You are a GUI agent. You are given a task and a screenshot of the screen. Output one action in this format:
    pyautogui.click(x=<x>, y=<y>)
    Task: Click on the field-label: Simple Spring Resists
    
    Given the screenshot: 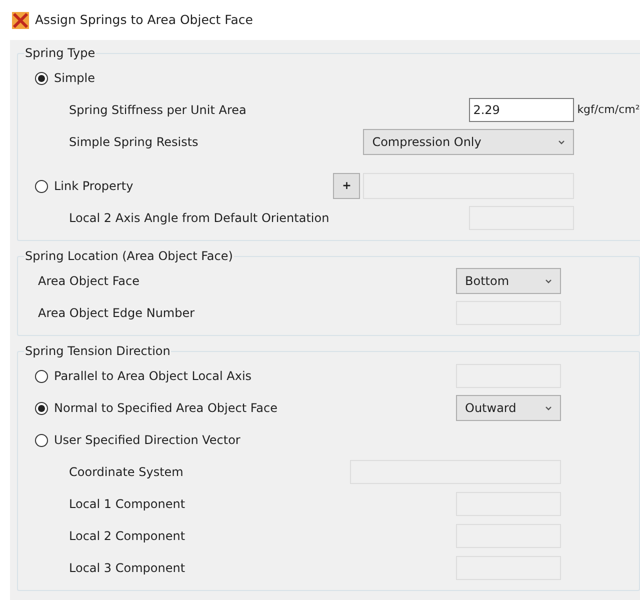 What is the action you would take?
    pyautogui.click(x=133, y=142)
    